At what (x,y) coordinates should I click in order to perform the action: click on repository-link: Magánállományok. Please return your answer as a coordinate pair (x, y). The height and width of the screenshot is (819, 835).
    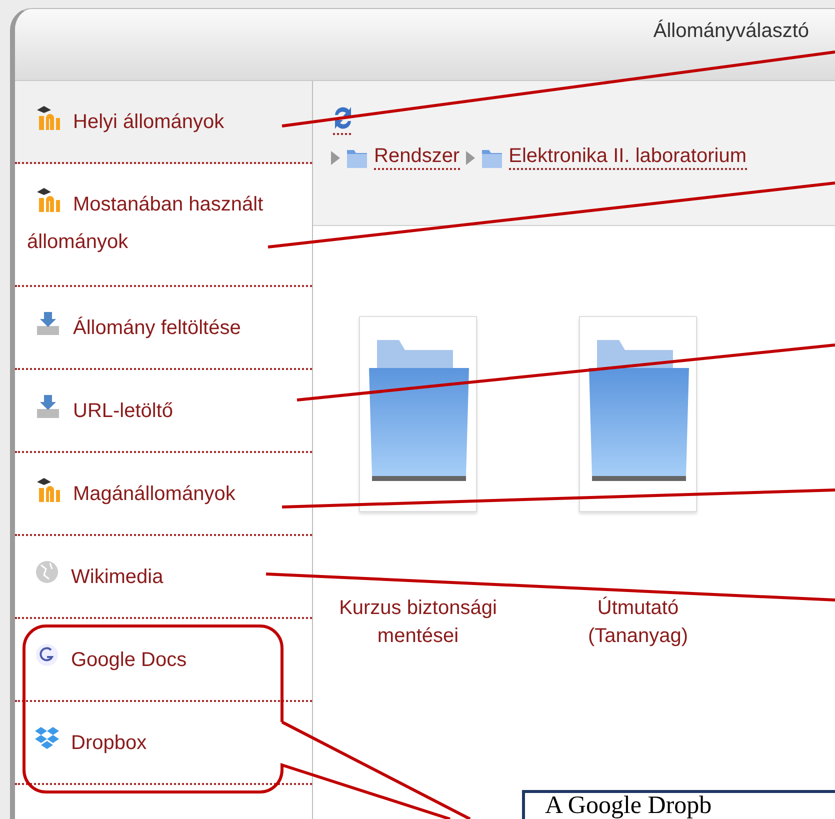
    Looking at the image, I should click on (135, 494).